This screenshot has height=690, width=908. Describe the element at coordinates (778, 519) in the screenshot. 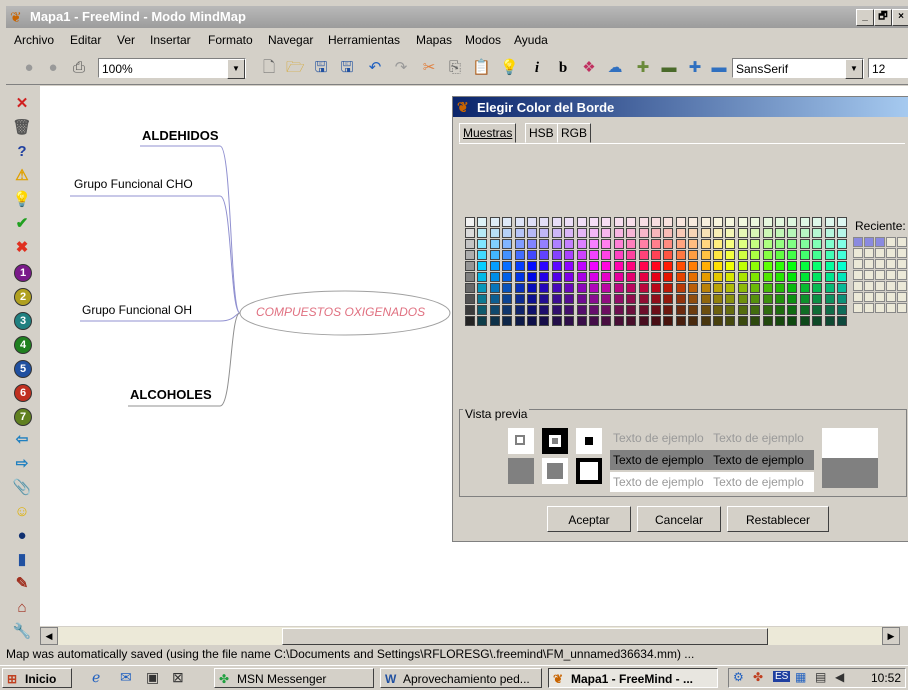

I see `reset-button: Restablecer` at that location.